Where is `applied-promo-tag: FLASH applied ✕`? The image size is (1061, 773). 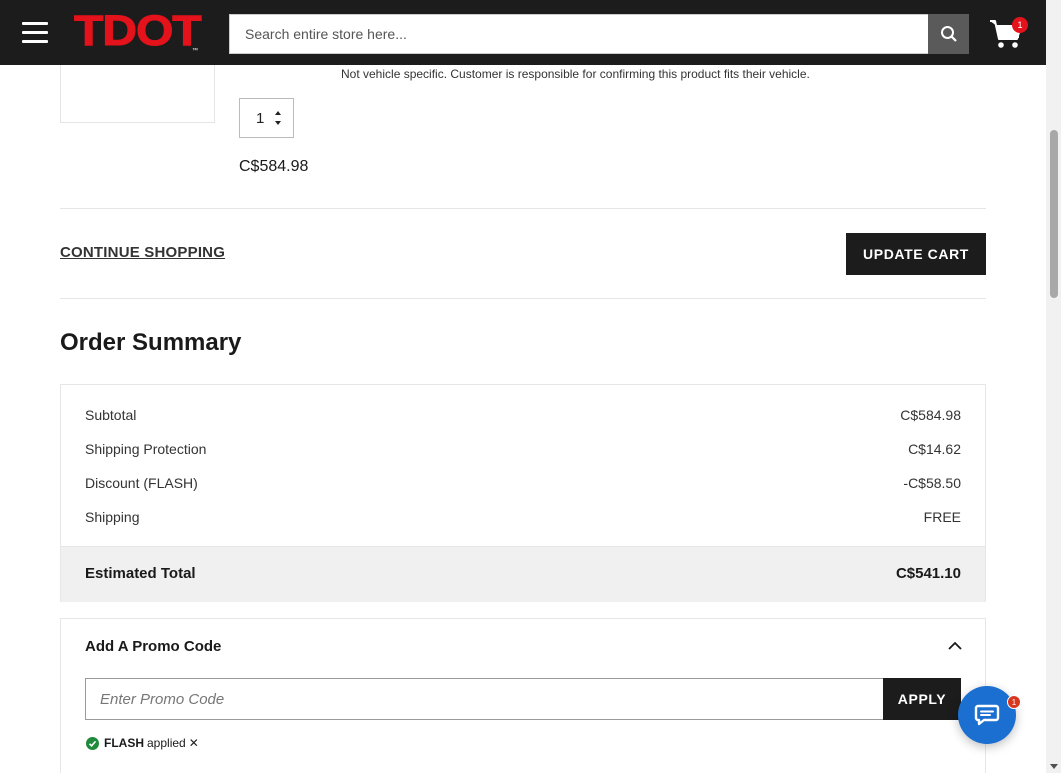
applied-promo-tag: FLASH applied ✕ is located at coordinates (142, 743).